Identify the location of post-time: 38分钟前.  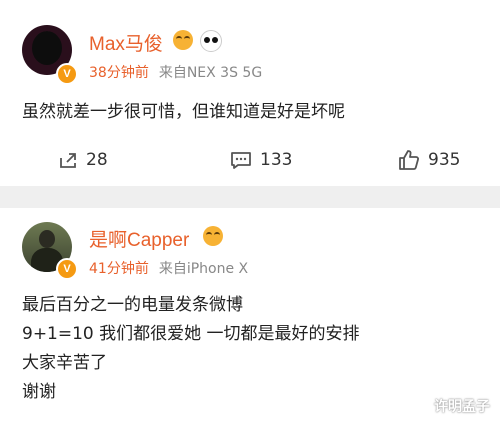
(119, 73).